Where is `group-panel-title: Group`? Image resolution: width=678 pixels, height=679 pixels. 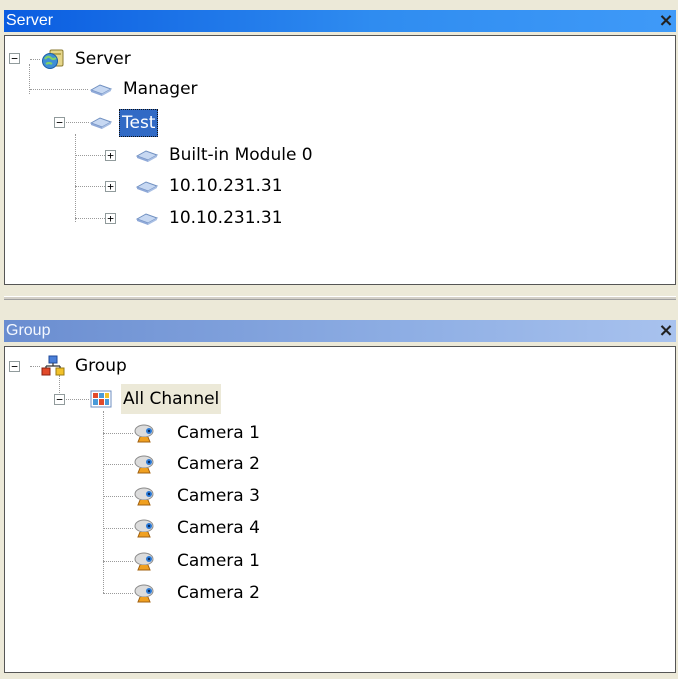
group-panel-title: Group is located at coordinates (28, 330).